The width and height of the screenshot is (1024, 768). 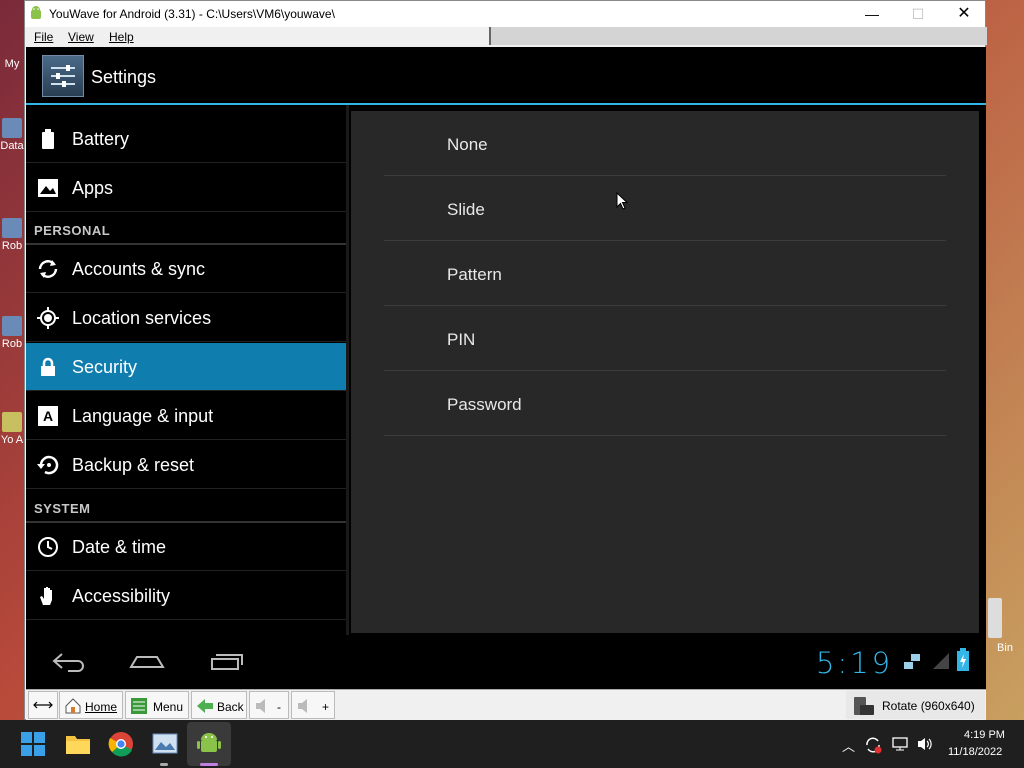 I want to click on network-icon, so click(x=900, y=744).